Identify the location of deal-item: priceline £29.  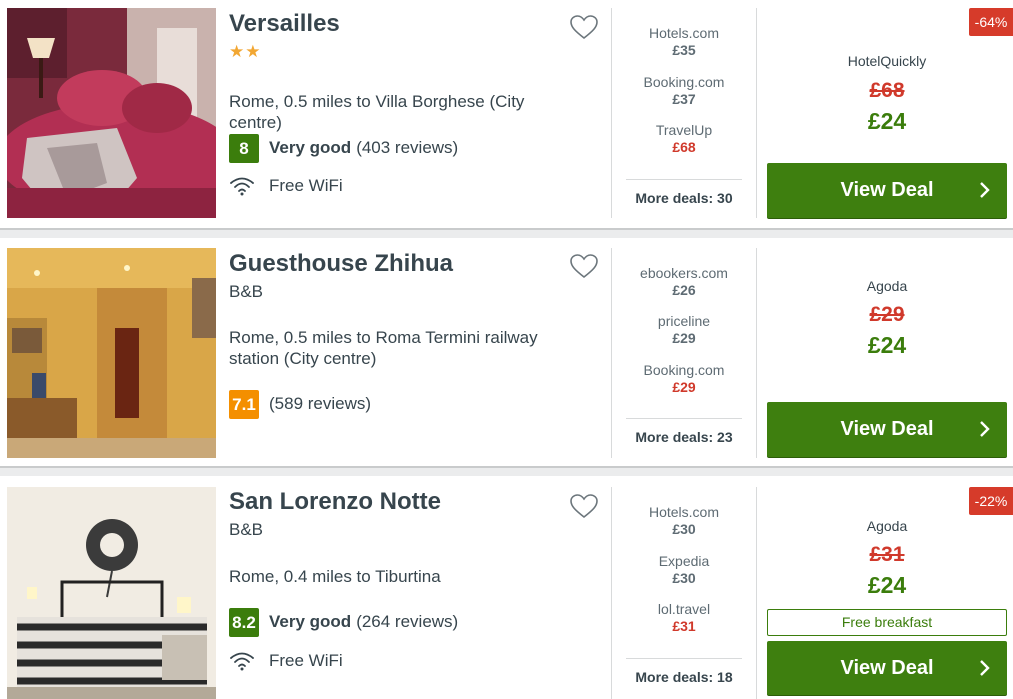
(684, 330).